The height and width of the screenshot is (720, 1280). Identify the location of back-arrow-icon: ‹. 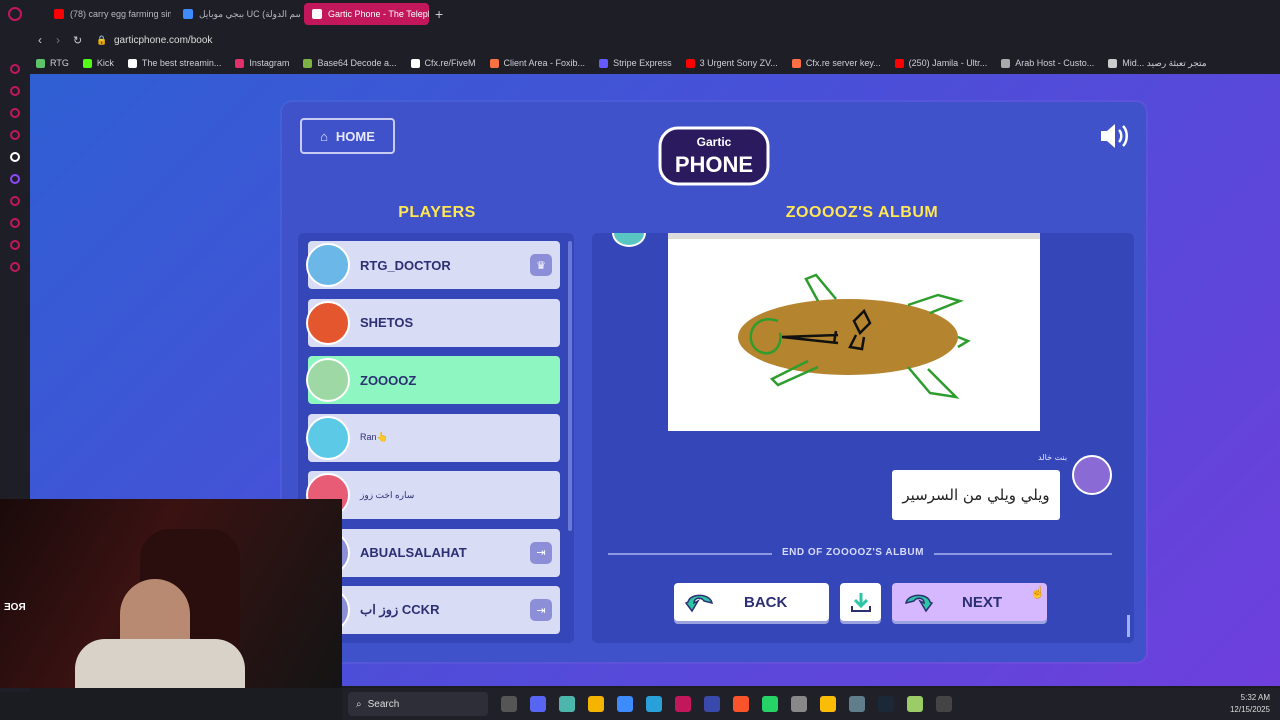
(40, 40).